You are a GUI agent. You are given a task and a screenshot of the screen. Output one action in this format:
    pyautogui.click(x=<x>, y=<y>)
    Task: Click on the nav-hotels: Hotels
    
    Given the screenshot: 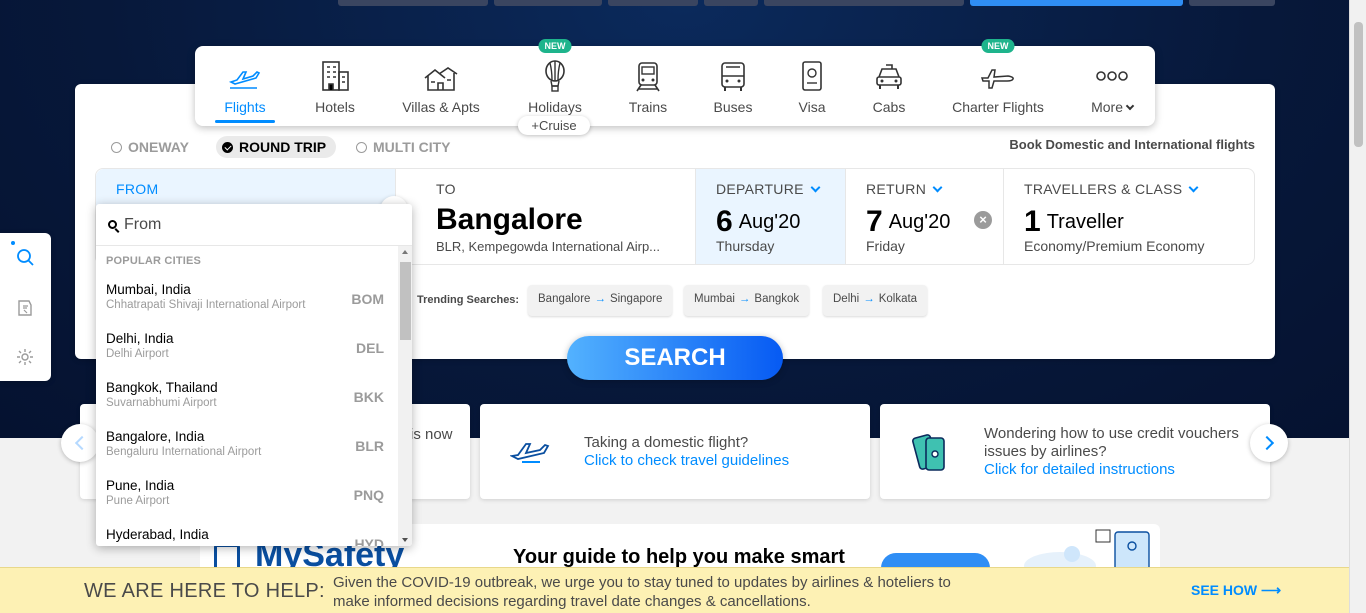 What is the action you would take?
    pyautogui.click(x=335, y=86)
    